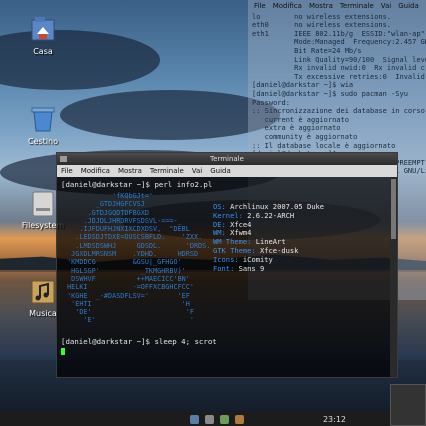 The width and height of the screenshot is (426, 426). Describe the element at coordinates (128, 287) in the screenshot. I see `logo-line: HELKI -=OFFXCBGHCFCC'` at that location.